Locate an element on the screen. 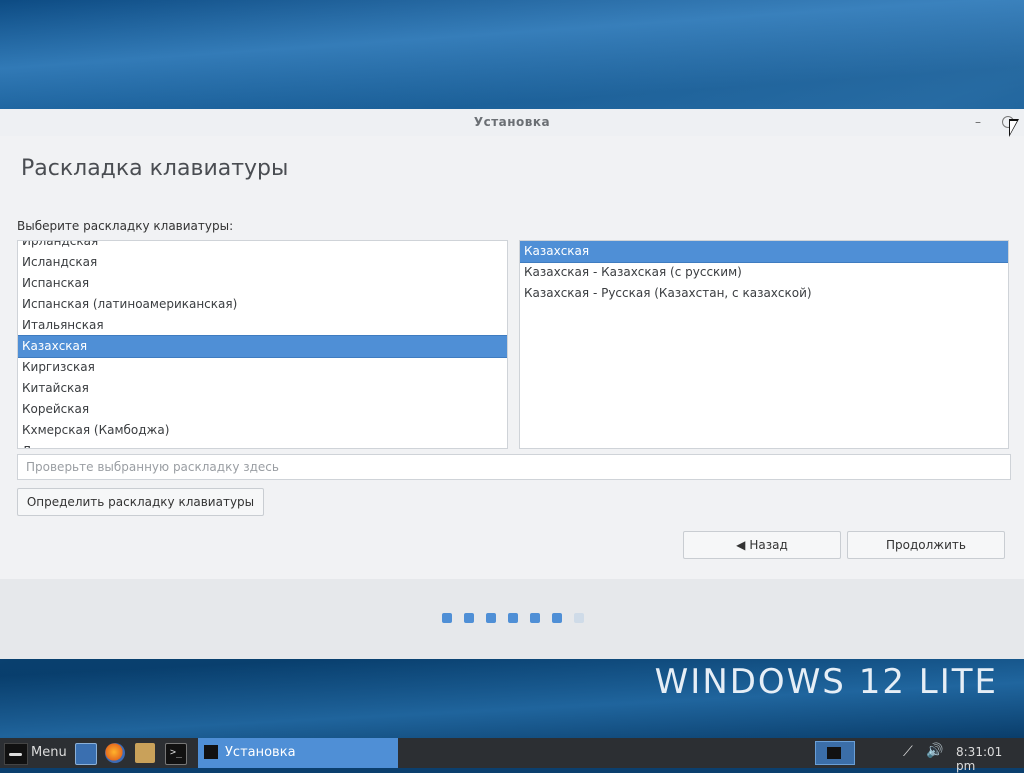  volume-icon: 🔊 is located at coordinates (934, 751).